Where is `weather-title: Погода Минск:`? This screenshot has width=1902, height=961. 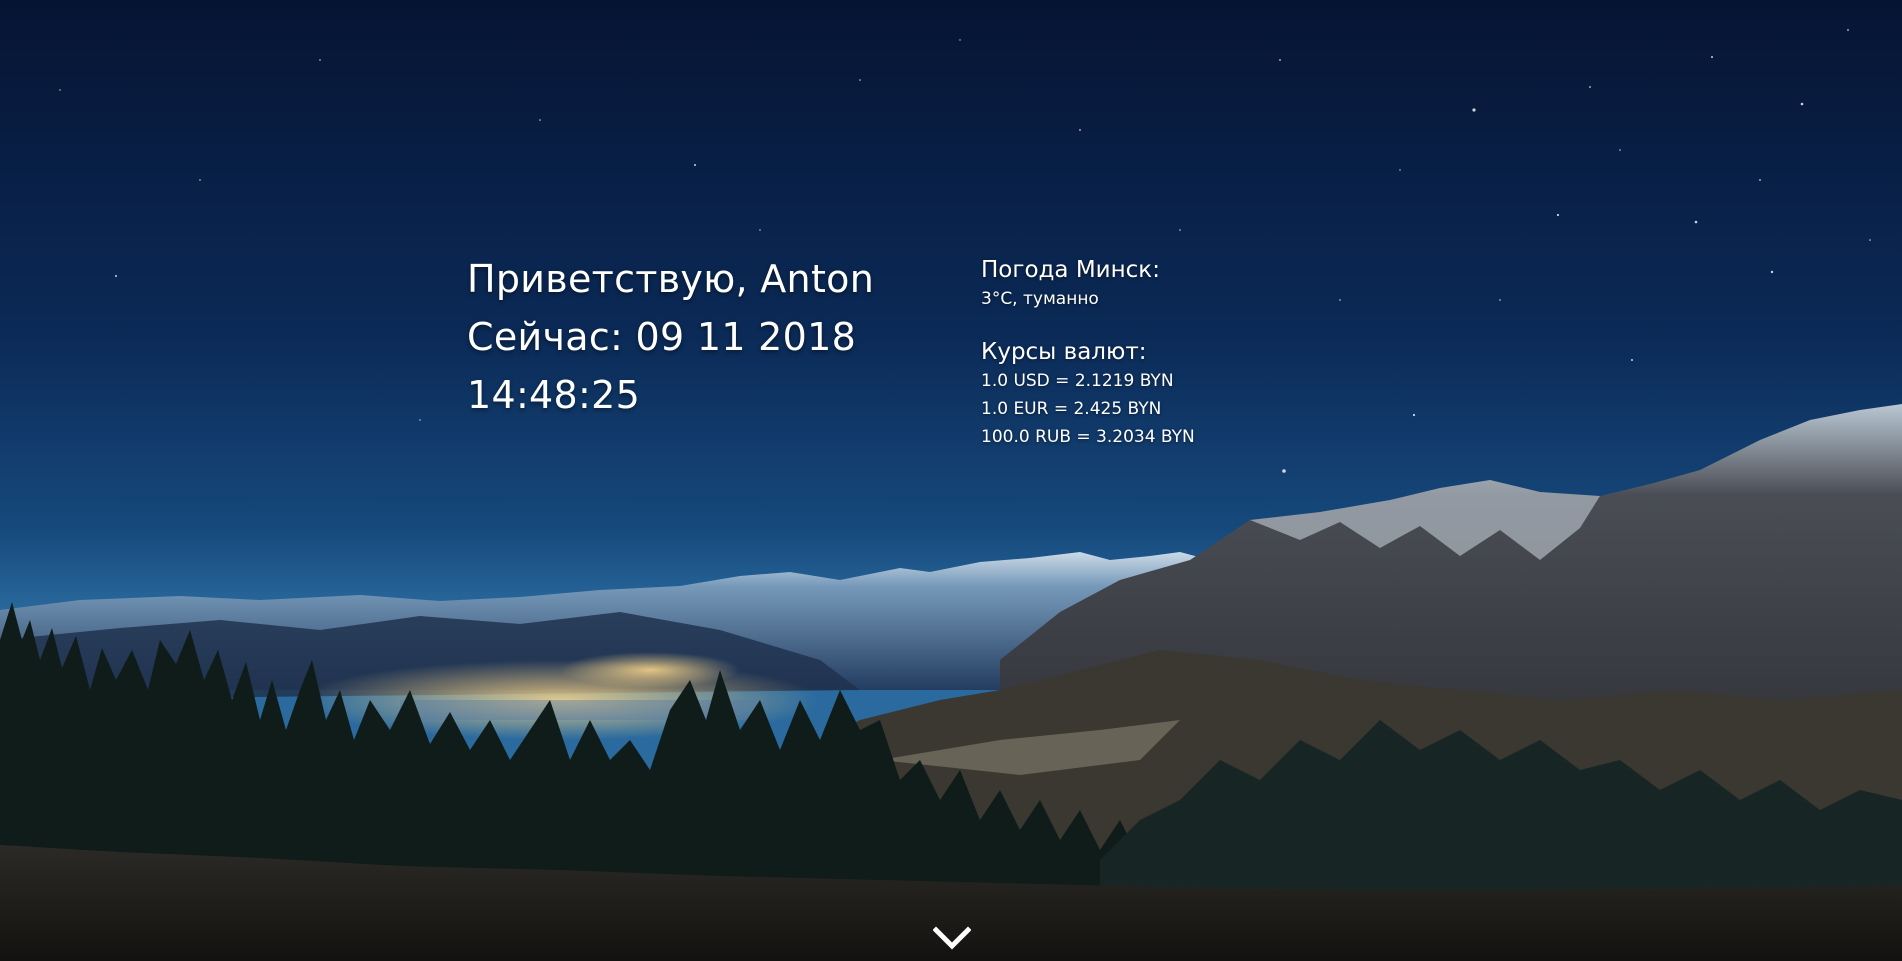
weather-title: Погода Минск: is located at coordinates (1070, 270).